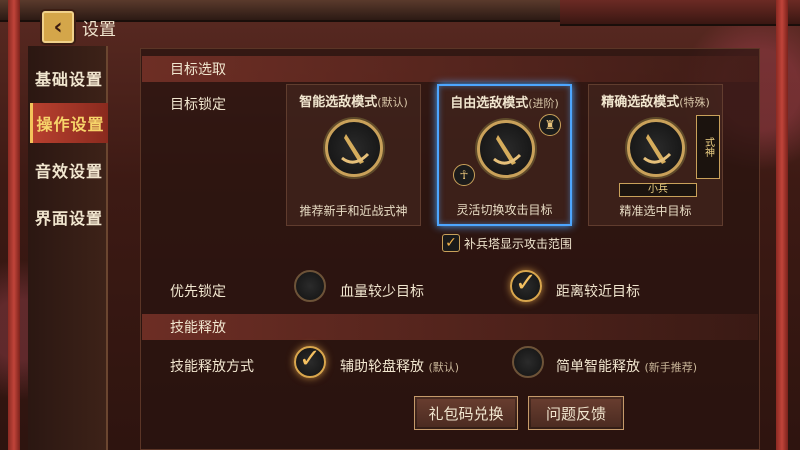 This screenshot has width=800, height=450. Describe the element at coordinates (450, 69) in the screenshot. I see `section-heading-target: 目标选取` at that location.